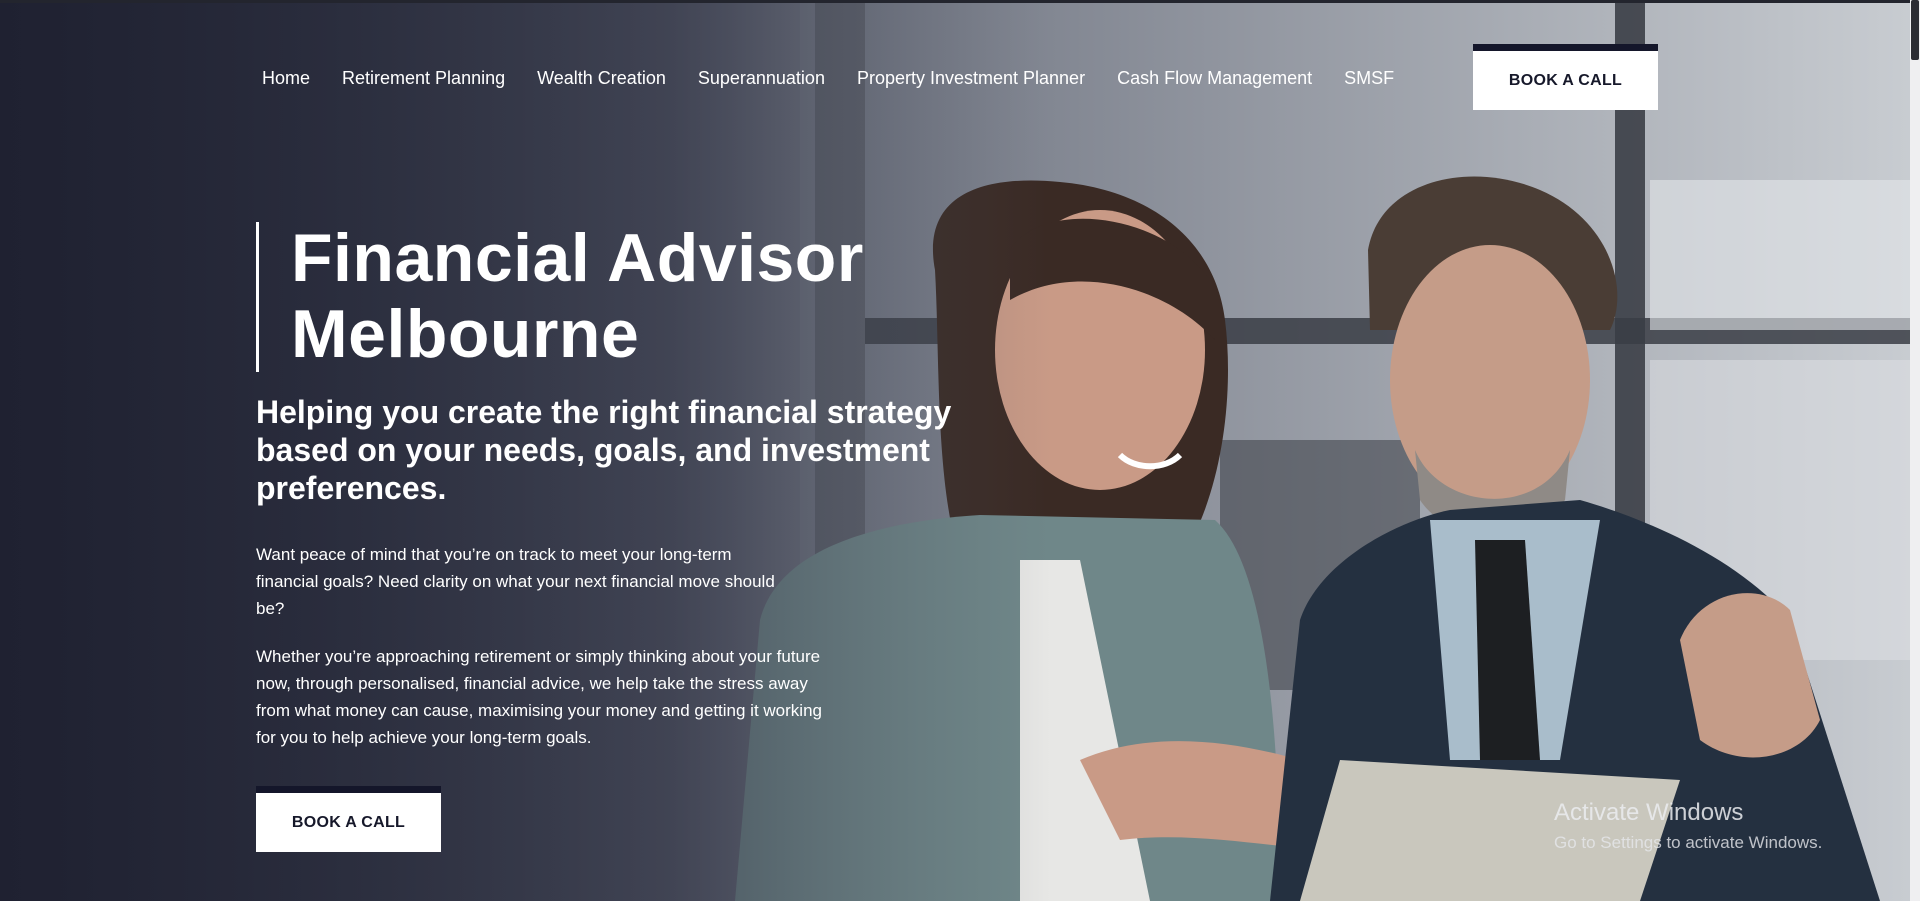 The height and width of the screenshot is (901, 1920). What do you see at coordinates (955, 1) in the screenshot?
I see `top-border` at bounding box center [955, 1].